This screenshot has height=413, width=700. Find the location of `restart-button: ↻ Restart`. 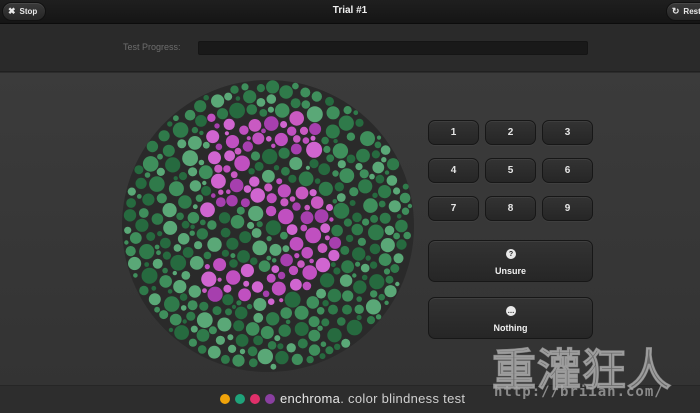

restart-button: ↻ Restart is located at coordinates (682, 11).